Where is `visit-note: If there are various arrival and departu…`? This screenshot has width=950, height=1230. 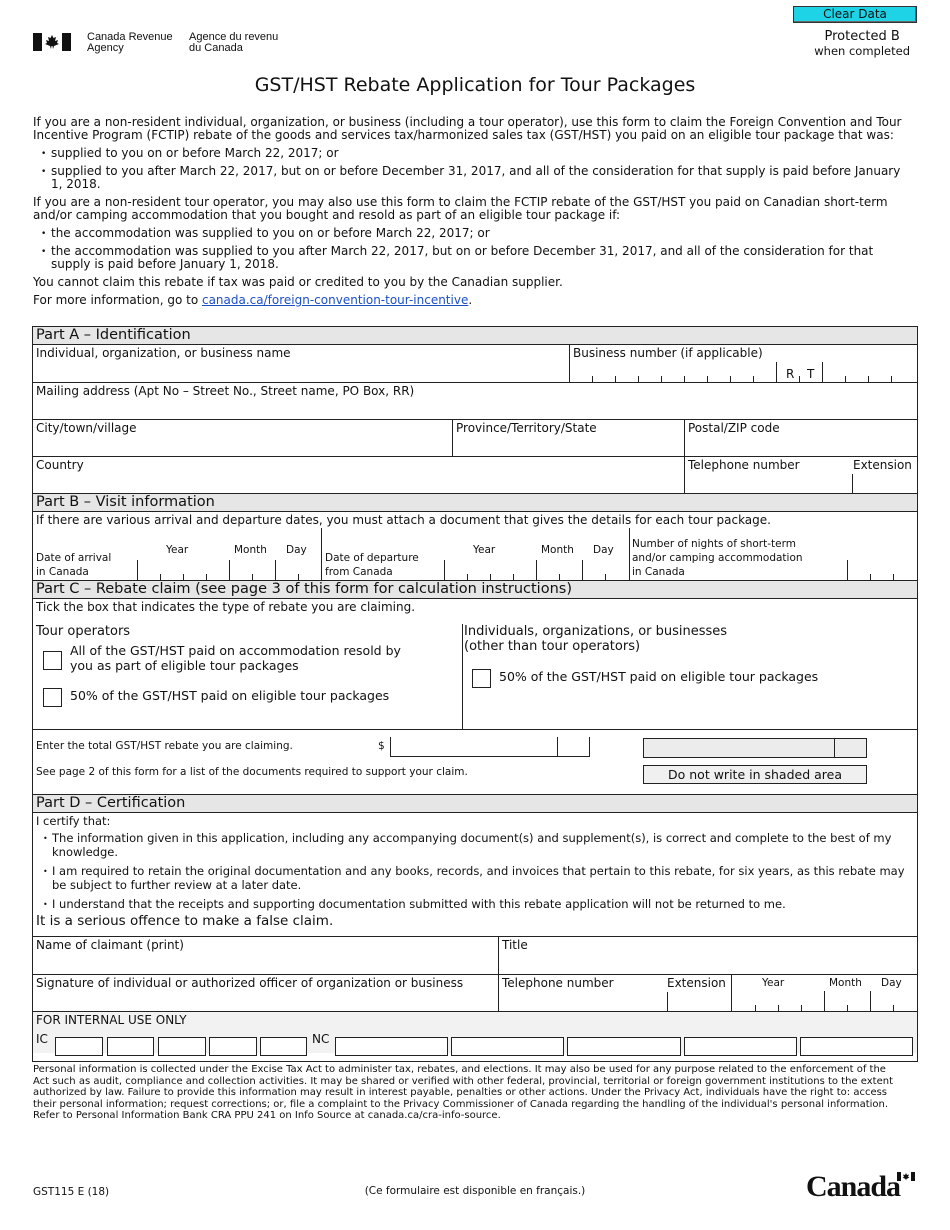
visit-note: If there are various arrival and departu… is located at coordinates (403, 520).